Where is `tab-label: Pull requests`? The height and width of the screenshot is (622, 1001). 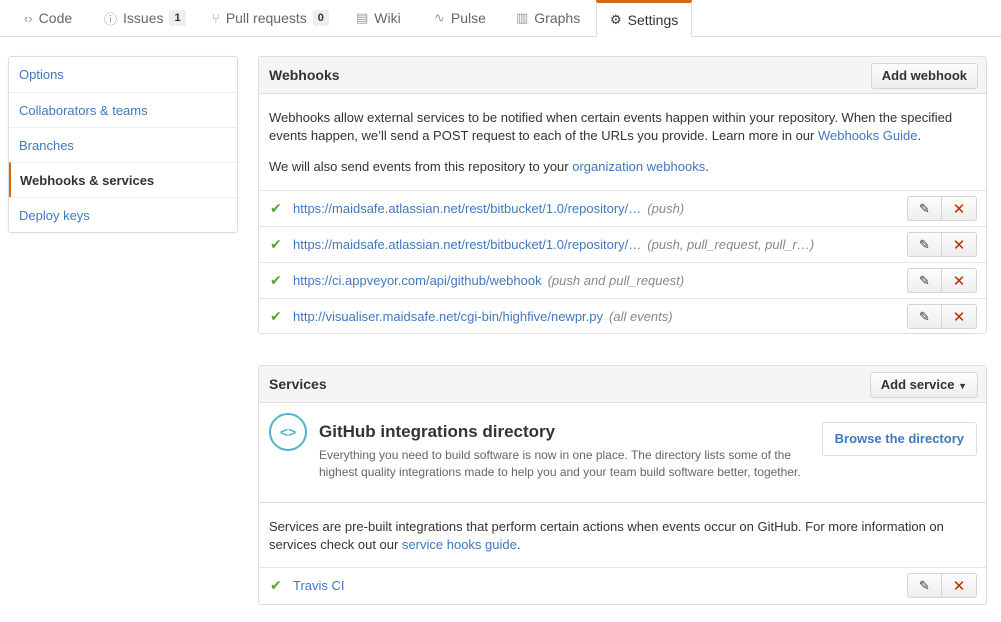 tab-label: Pull requests is located at coordinates (266, 18).